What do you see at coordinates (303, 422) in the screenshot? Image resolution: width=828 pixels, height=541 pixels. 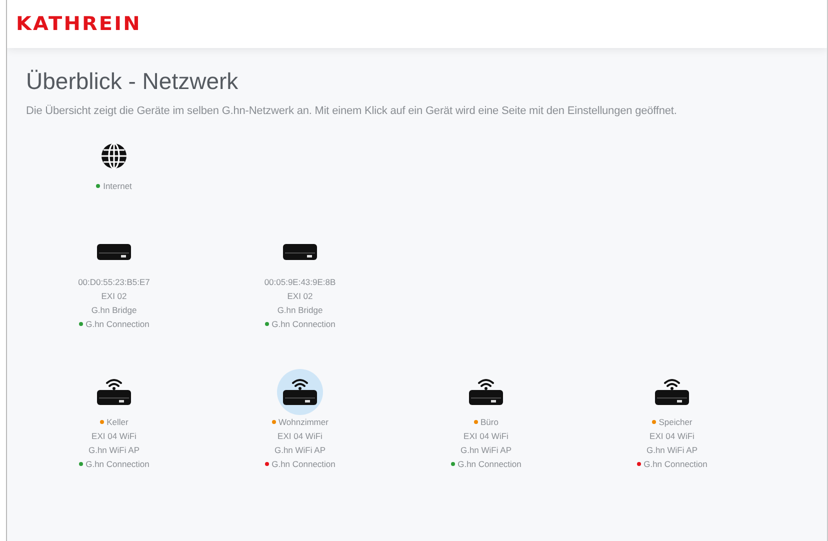 I see `device-label: Wohnzimmer` at bounding box center [303, 422].